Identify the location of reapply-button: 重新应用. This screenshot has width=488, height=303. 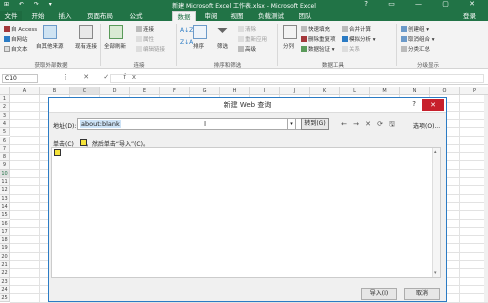
(252, 39).